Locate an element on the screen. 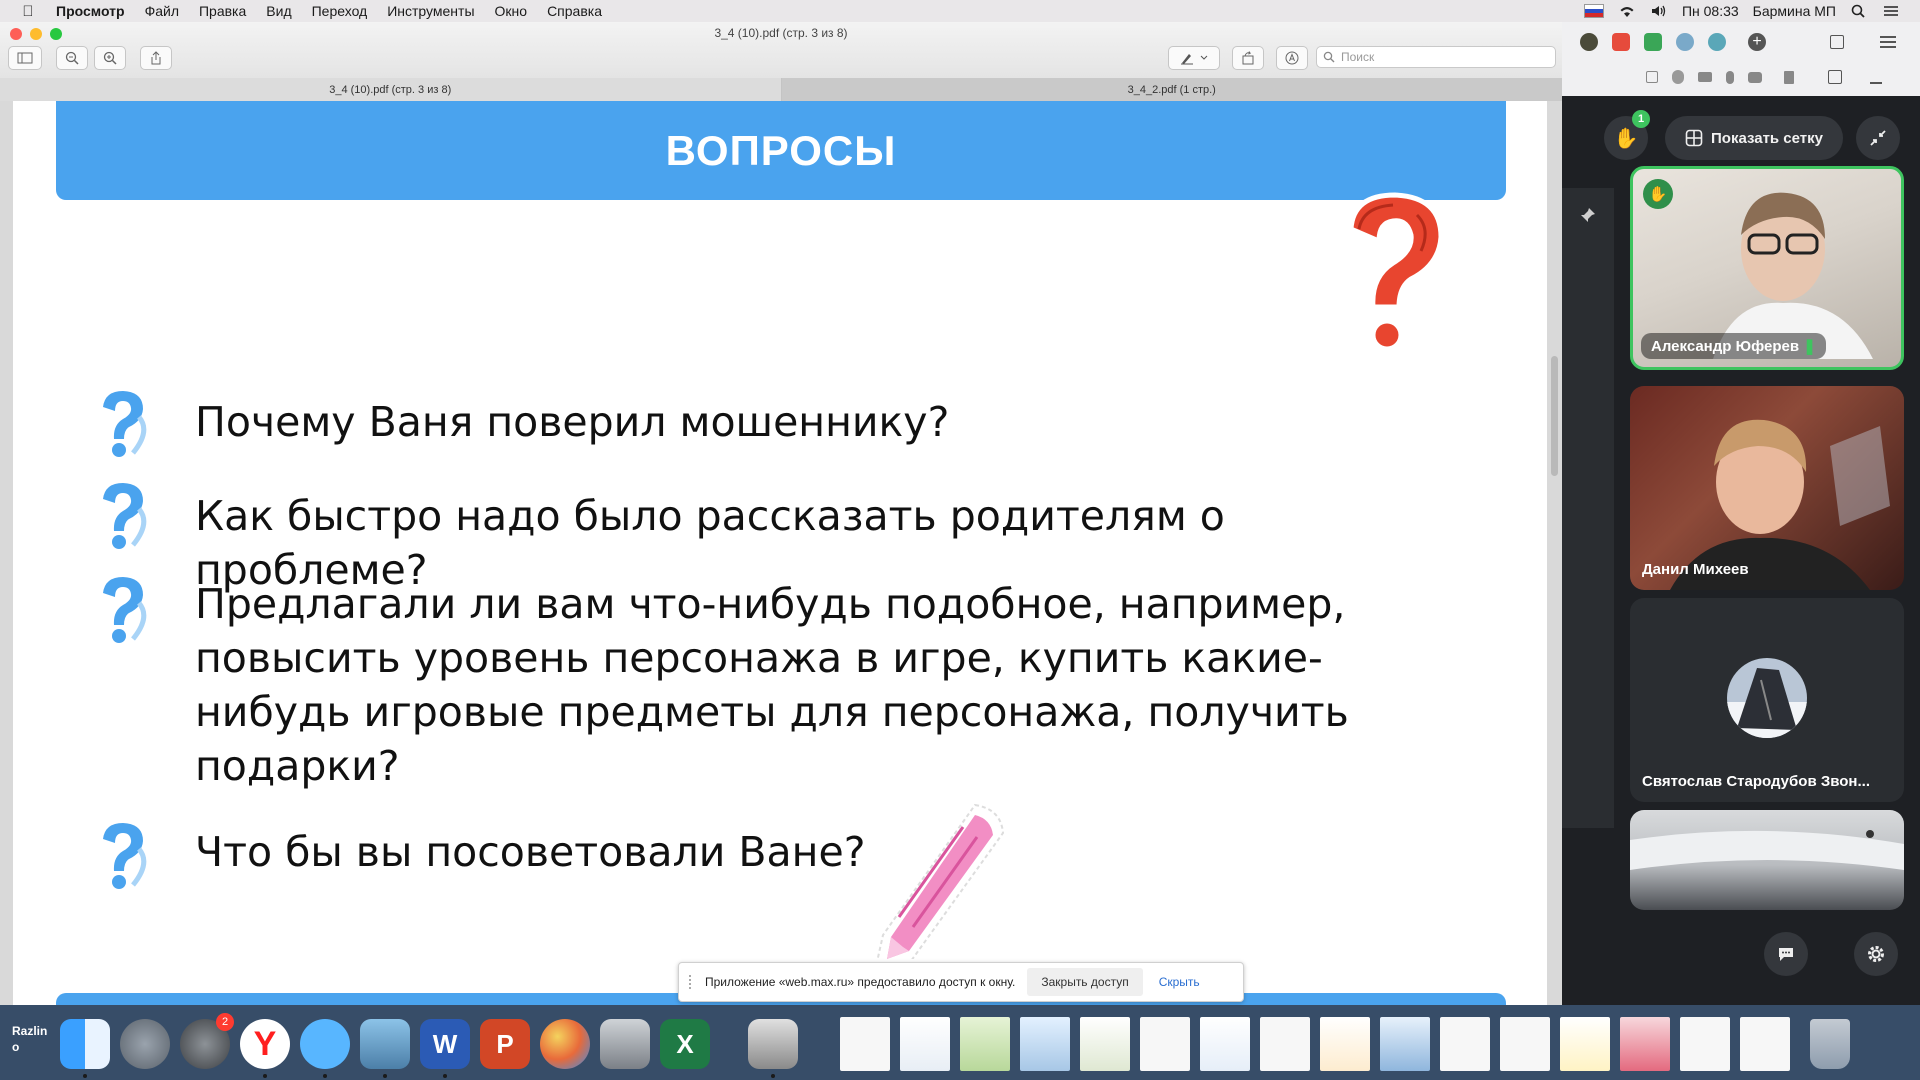 Image resolution: width=1920 pixels, height=1080 pixels. input-language-flag-icon is located at coordinates (1593, 11).